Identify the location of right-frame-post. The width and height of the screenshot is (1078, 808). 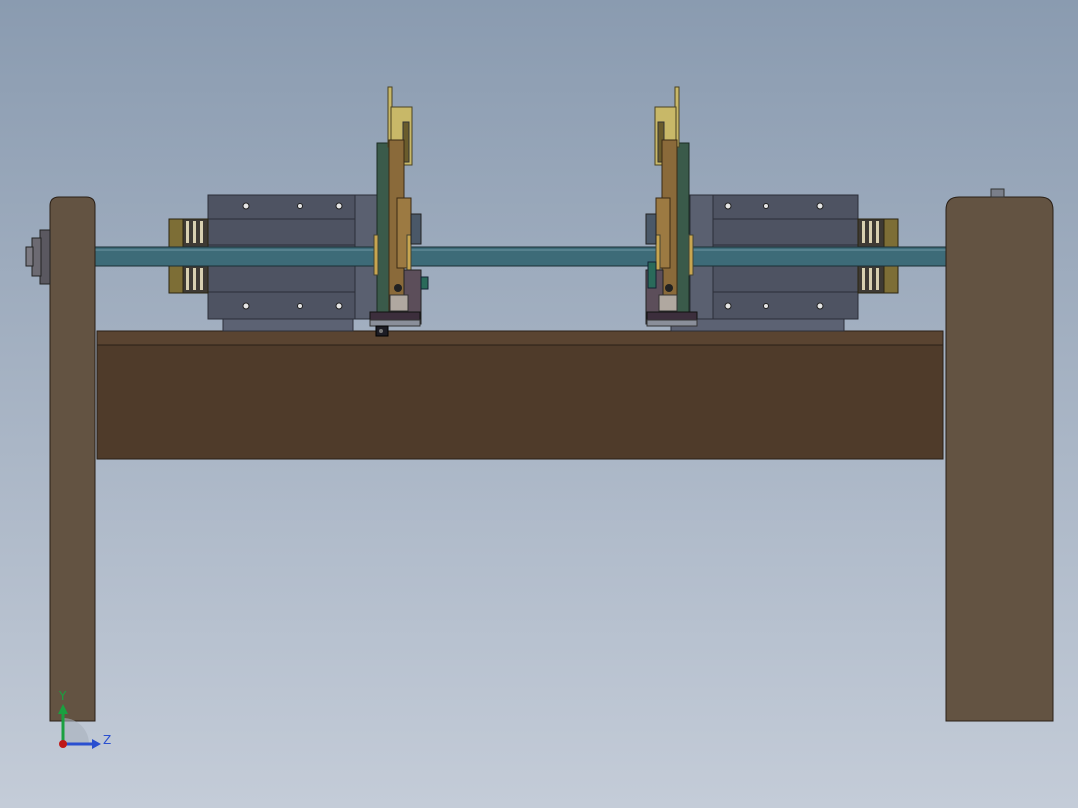
(999, 455).